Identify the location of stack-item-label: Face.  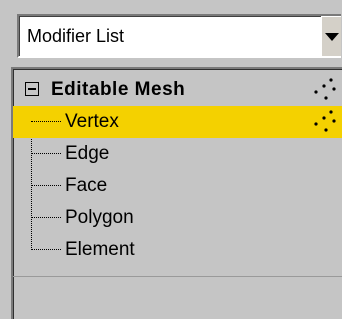
(86, 185).